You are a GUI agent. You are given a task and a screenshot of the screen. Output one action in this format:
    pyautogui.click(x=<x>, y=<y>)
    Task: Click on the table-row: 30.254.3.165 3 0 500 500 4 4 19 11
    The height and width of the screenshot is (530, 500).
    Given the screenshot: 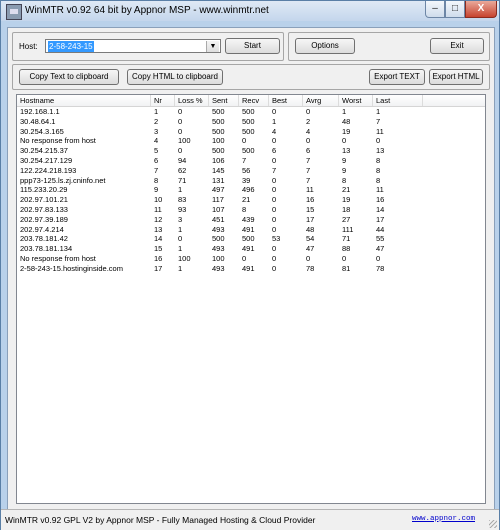 What is the action you would take?
    pyautogui.click(x=251, y=132)
    